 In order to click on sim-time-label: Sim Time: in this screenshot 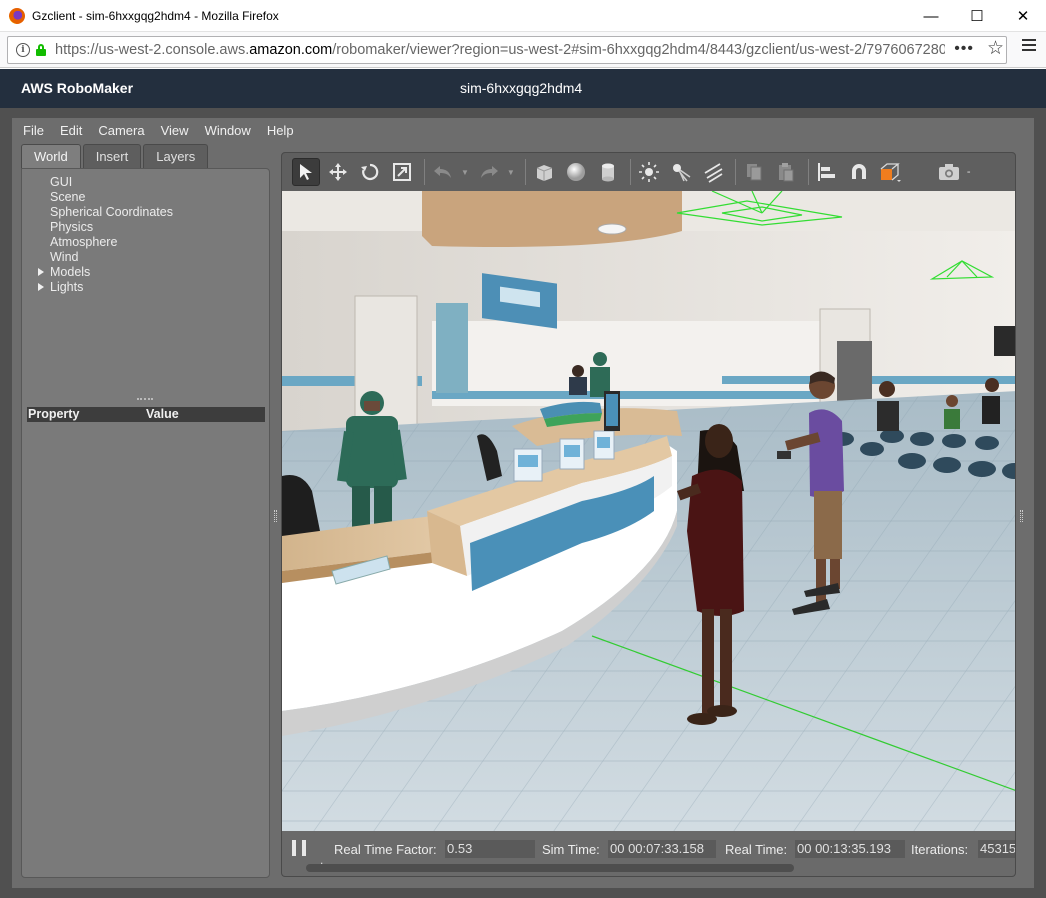, I will do `click(571, 849)`.